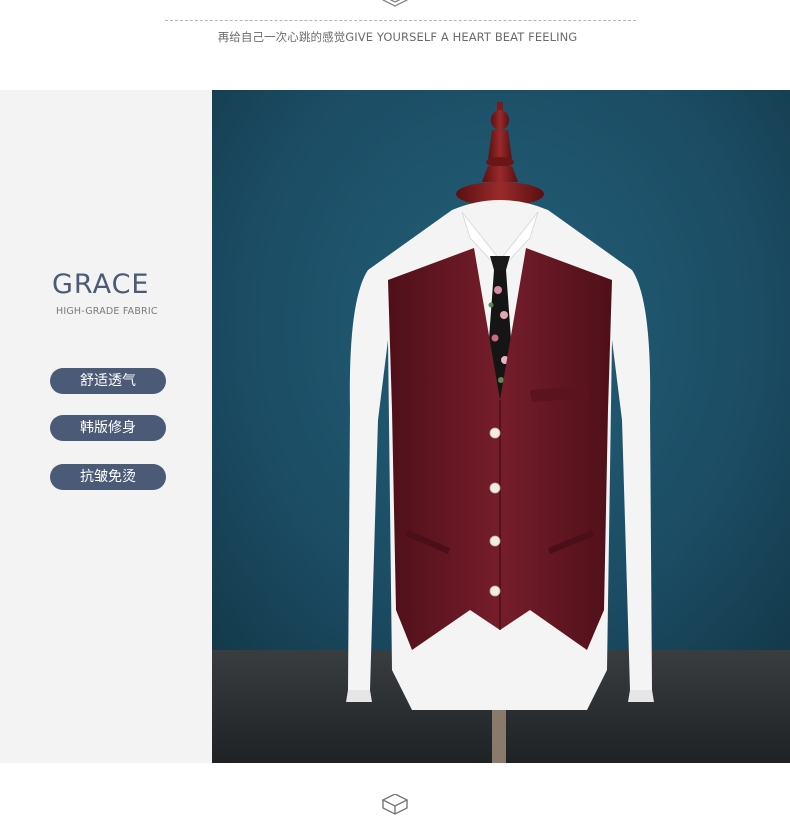  Describe the element at coordinates (107, 311) in the screenshot. I see `brand-subtitle: HIGH-GRADE FABRIC` at that location.